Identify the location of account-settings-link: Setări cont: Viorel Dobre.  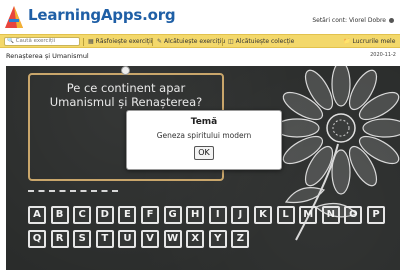
(353, 20).